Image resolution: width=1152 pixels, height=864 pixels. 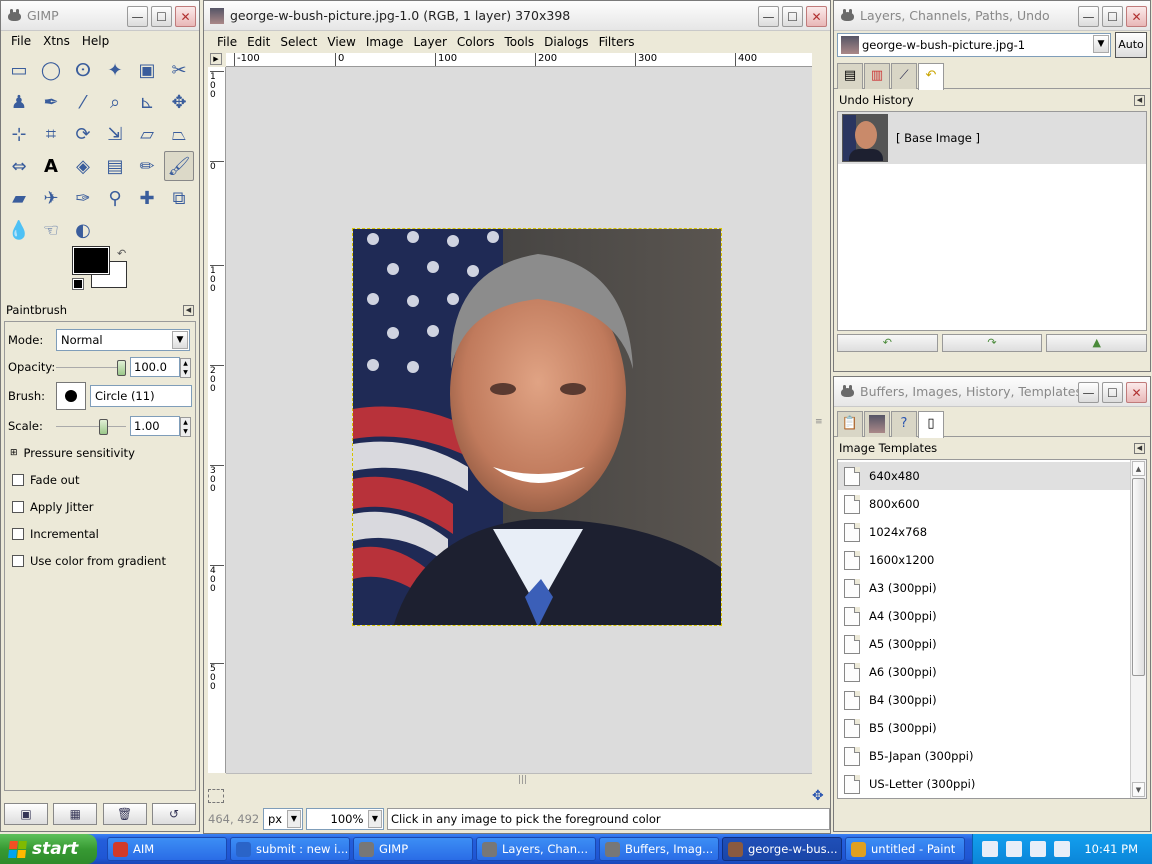 What do you see at coordinates (990, 849) in the screenshot?
I see `tray-tool-icon` at bounding box center [990, 849].